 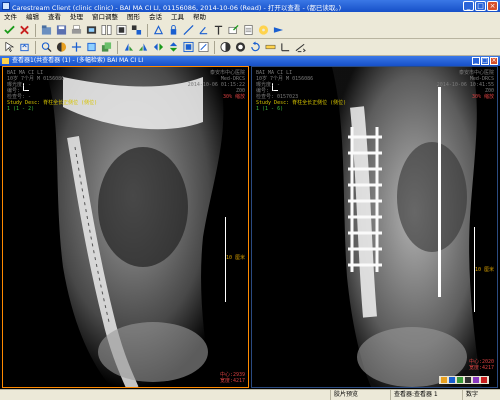 What do you see at coordinates (468, 6) in the screenshot?
I see `minimize-button: _` at bounding box center [468, 6].